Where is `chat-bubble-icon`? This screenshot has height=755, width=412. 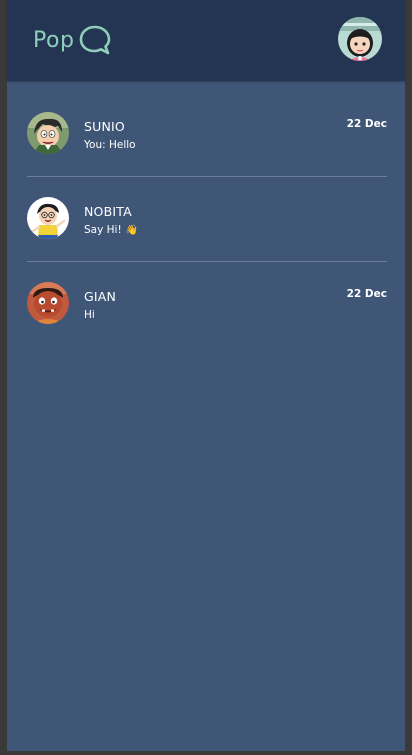
chat-bubble-icon is located at coordinates (95, 40).